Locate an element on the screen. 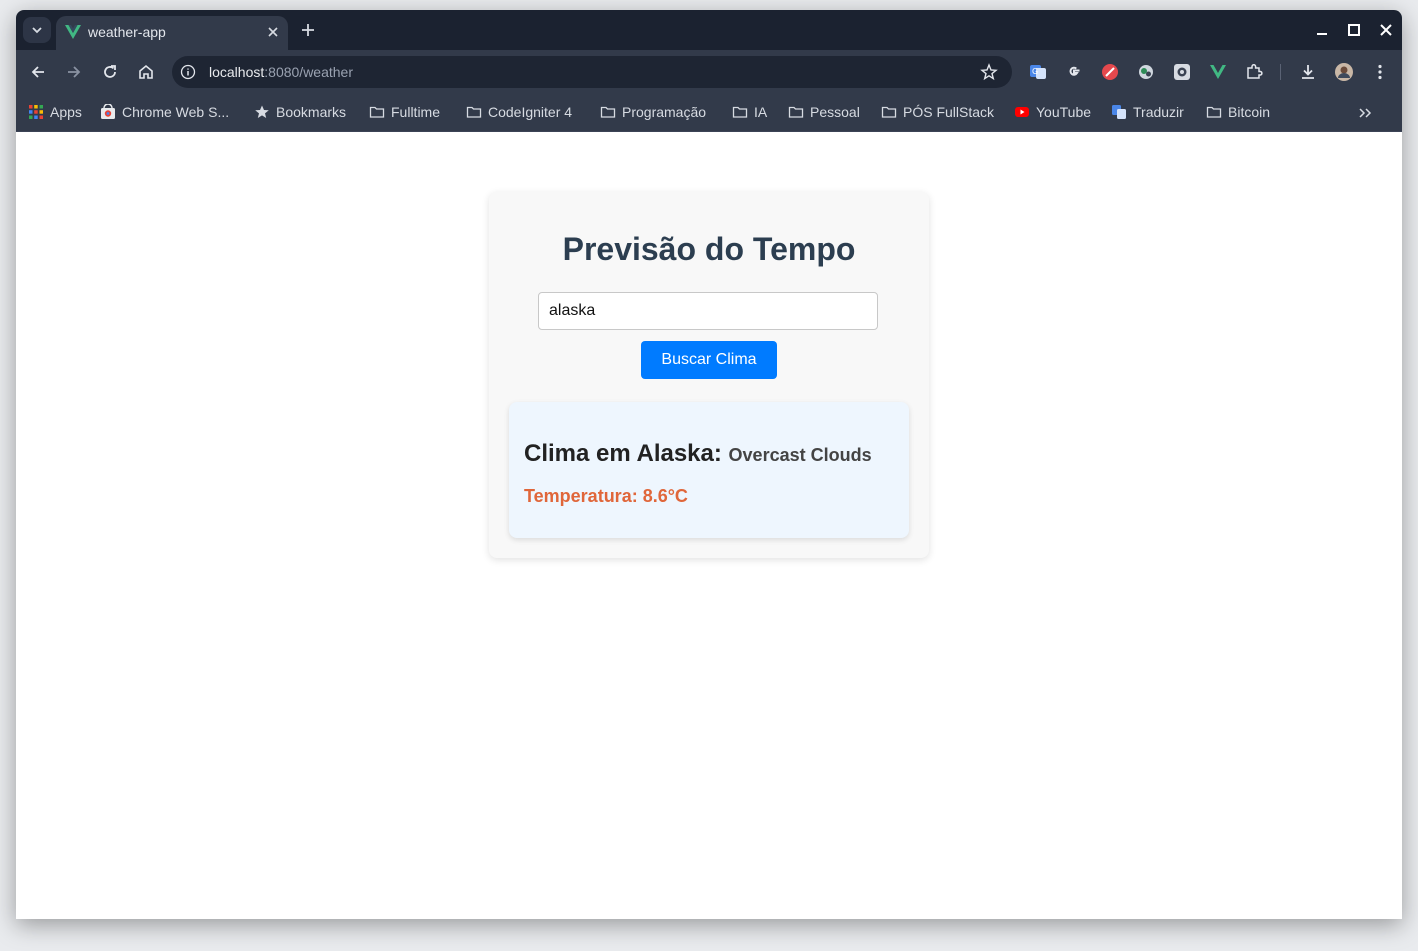 This screenshot has width=1418, height=951. vue-devtools-icon is located at coordinates (1218, 72).